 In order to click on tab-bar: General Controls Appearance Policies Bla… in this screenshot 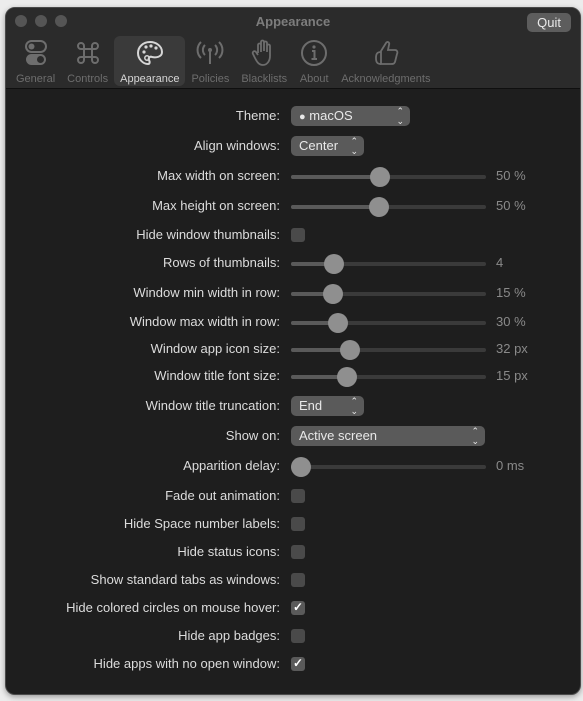, I will do `click(223, 61)`.